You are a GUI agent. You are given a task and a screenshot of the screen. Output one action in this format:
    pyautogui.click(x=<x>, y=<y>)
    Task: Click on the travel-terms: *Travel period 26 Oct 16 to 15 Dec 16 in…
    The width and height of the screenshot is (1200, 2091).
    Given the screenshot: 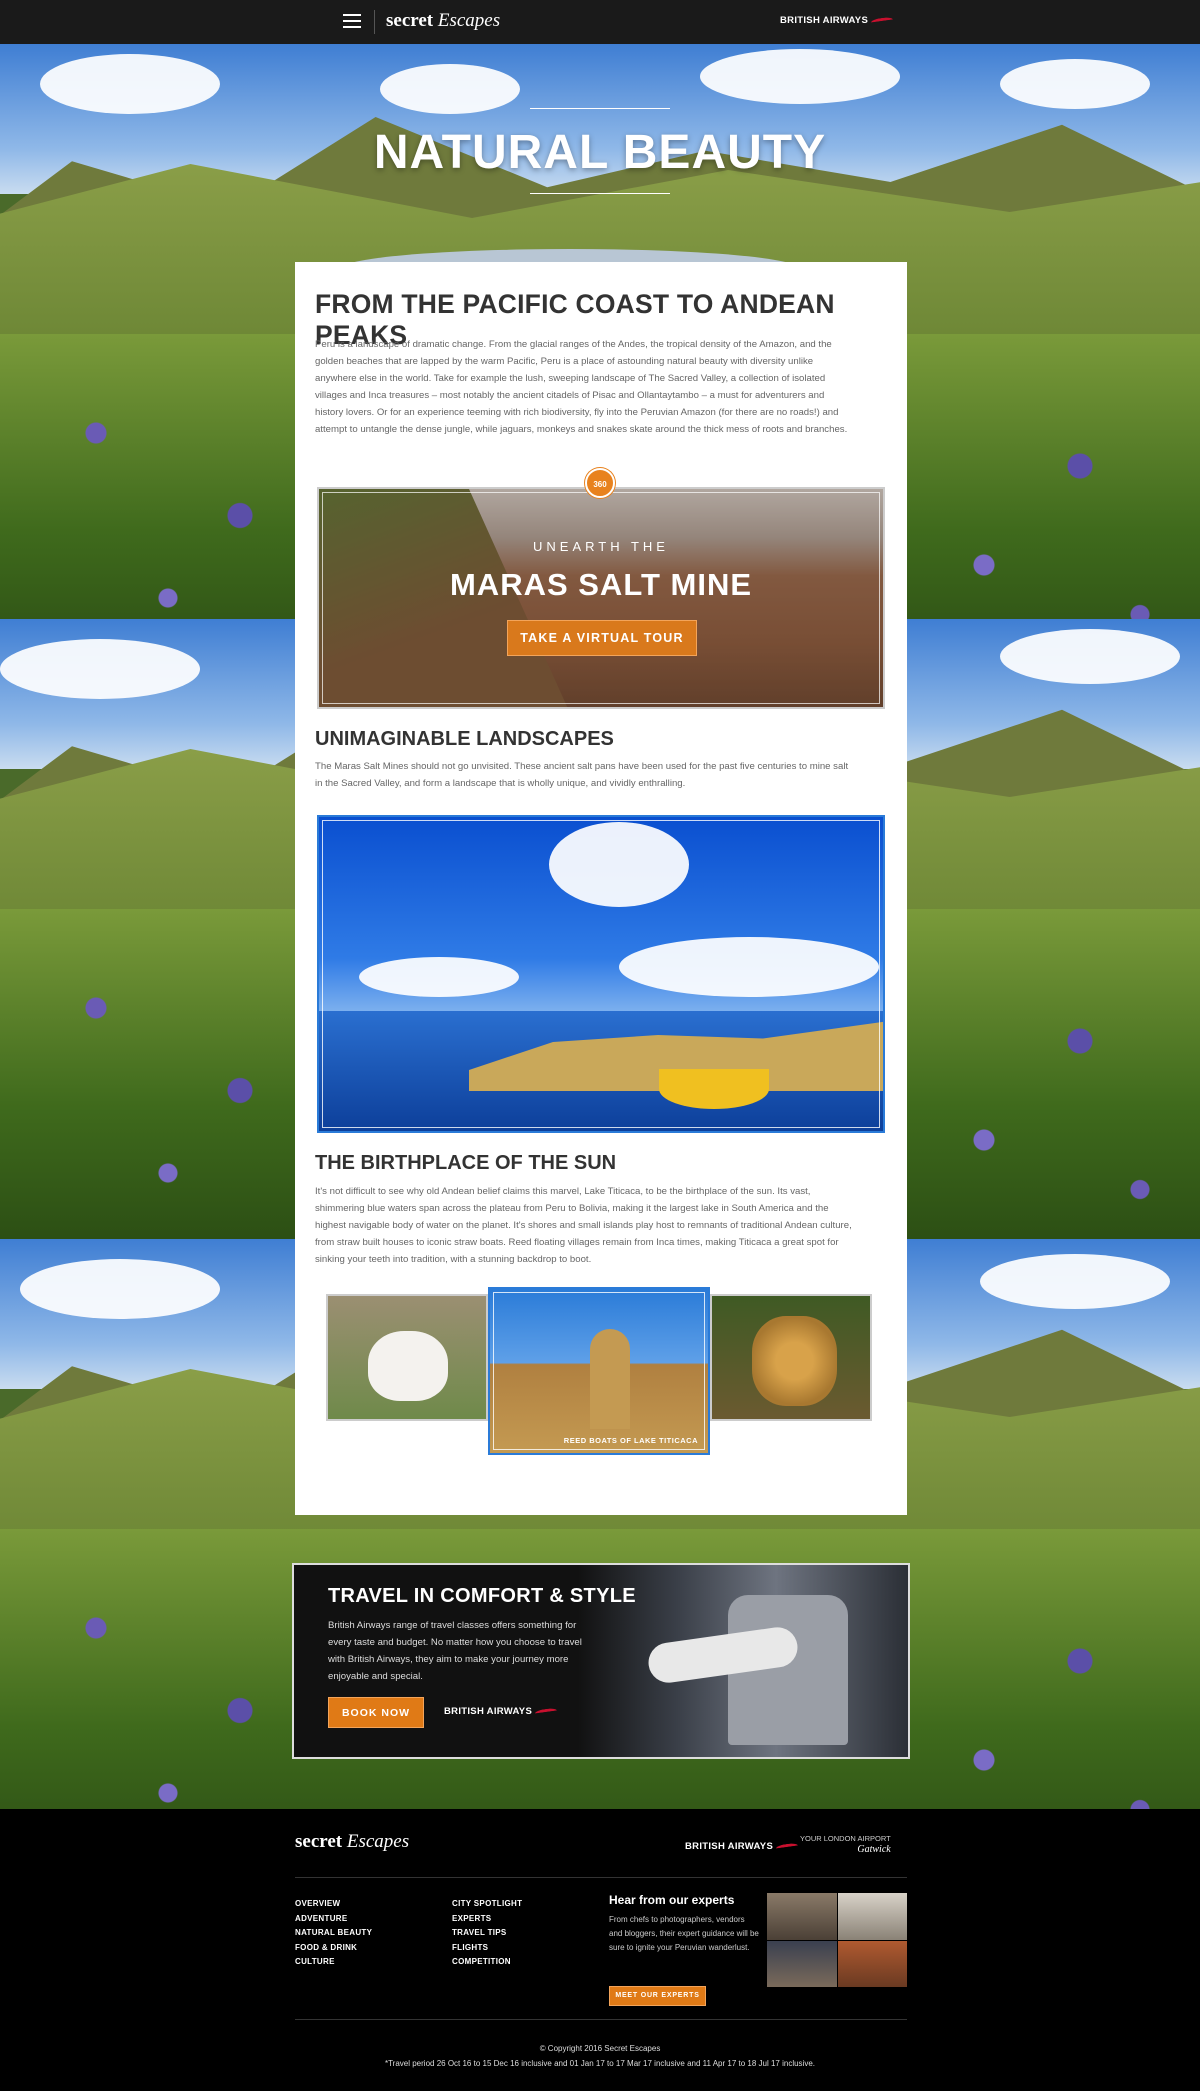 What is the action you would take?
    pyautogui.click(x=600, y=2063)
    